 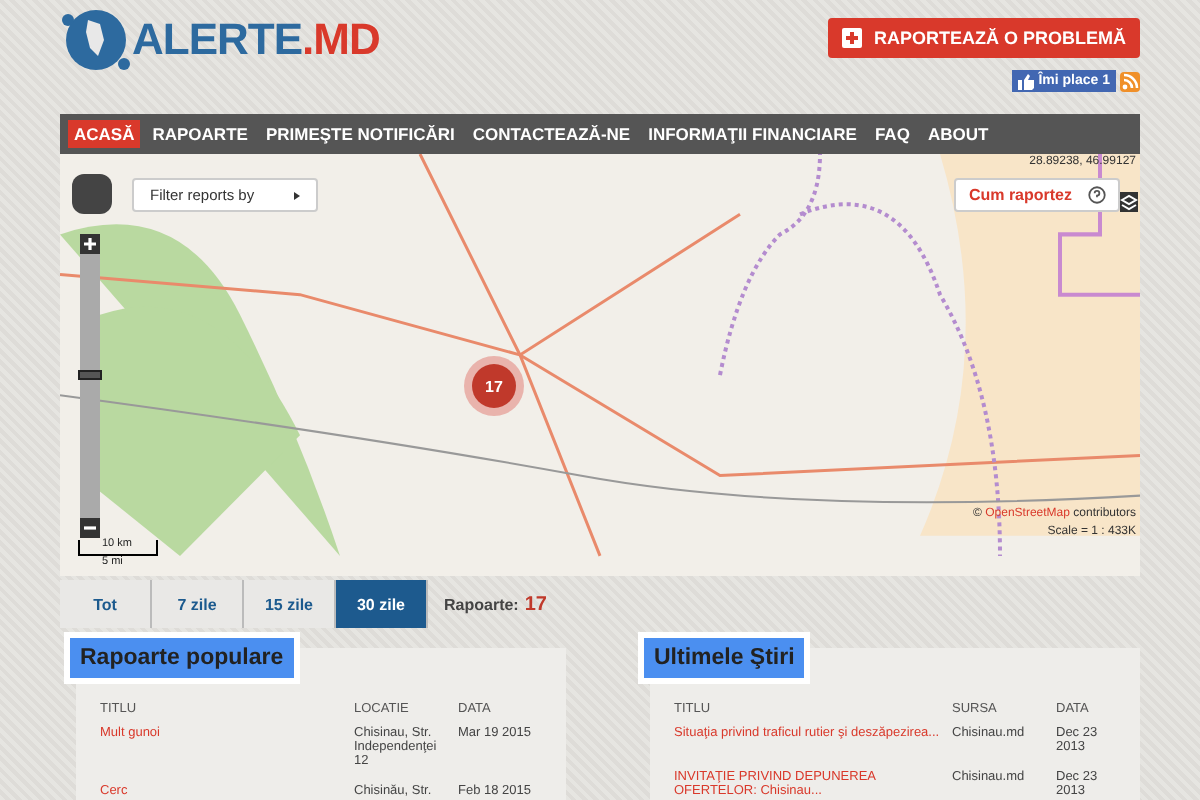 I want to click on nav-link: ABOUT, so click(x=958, y=134).